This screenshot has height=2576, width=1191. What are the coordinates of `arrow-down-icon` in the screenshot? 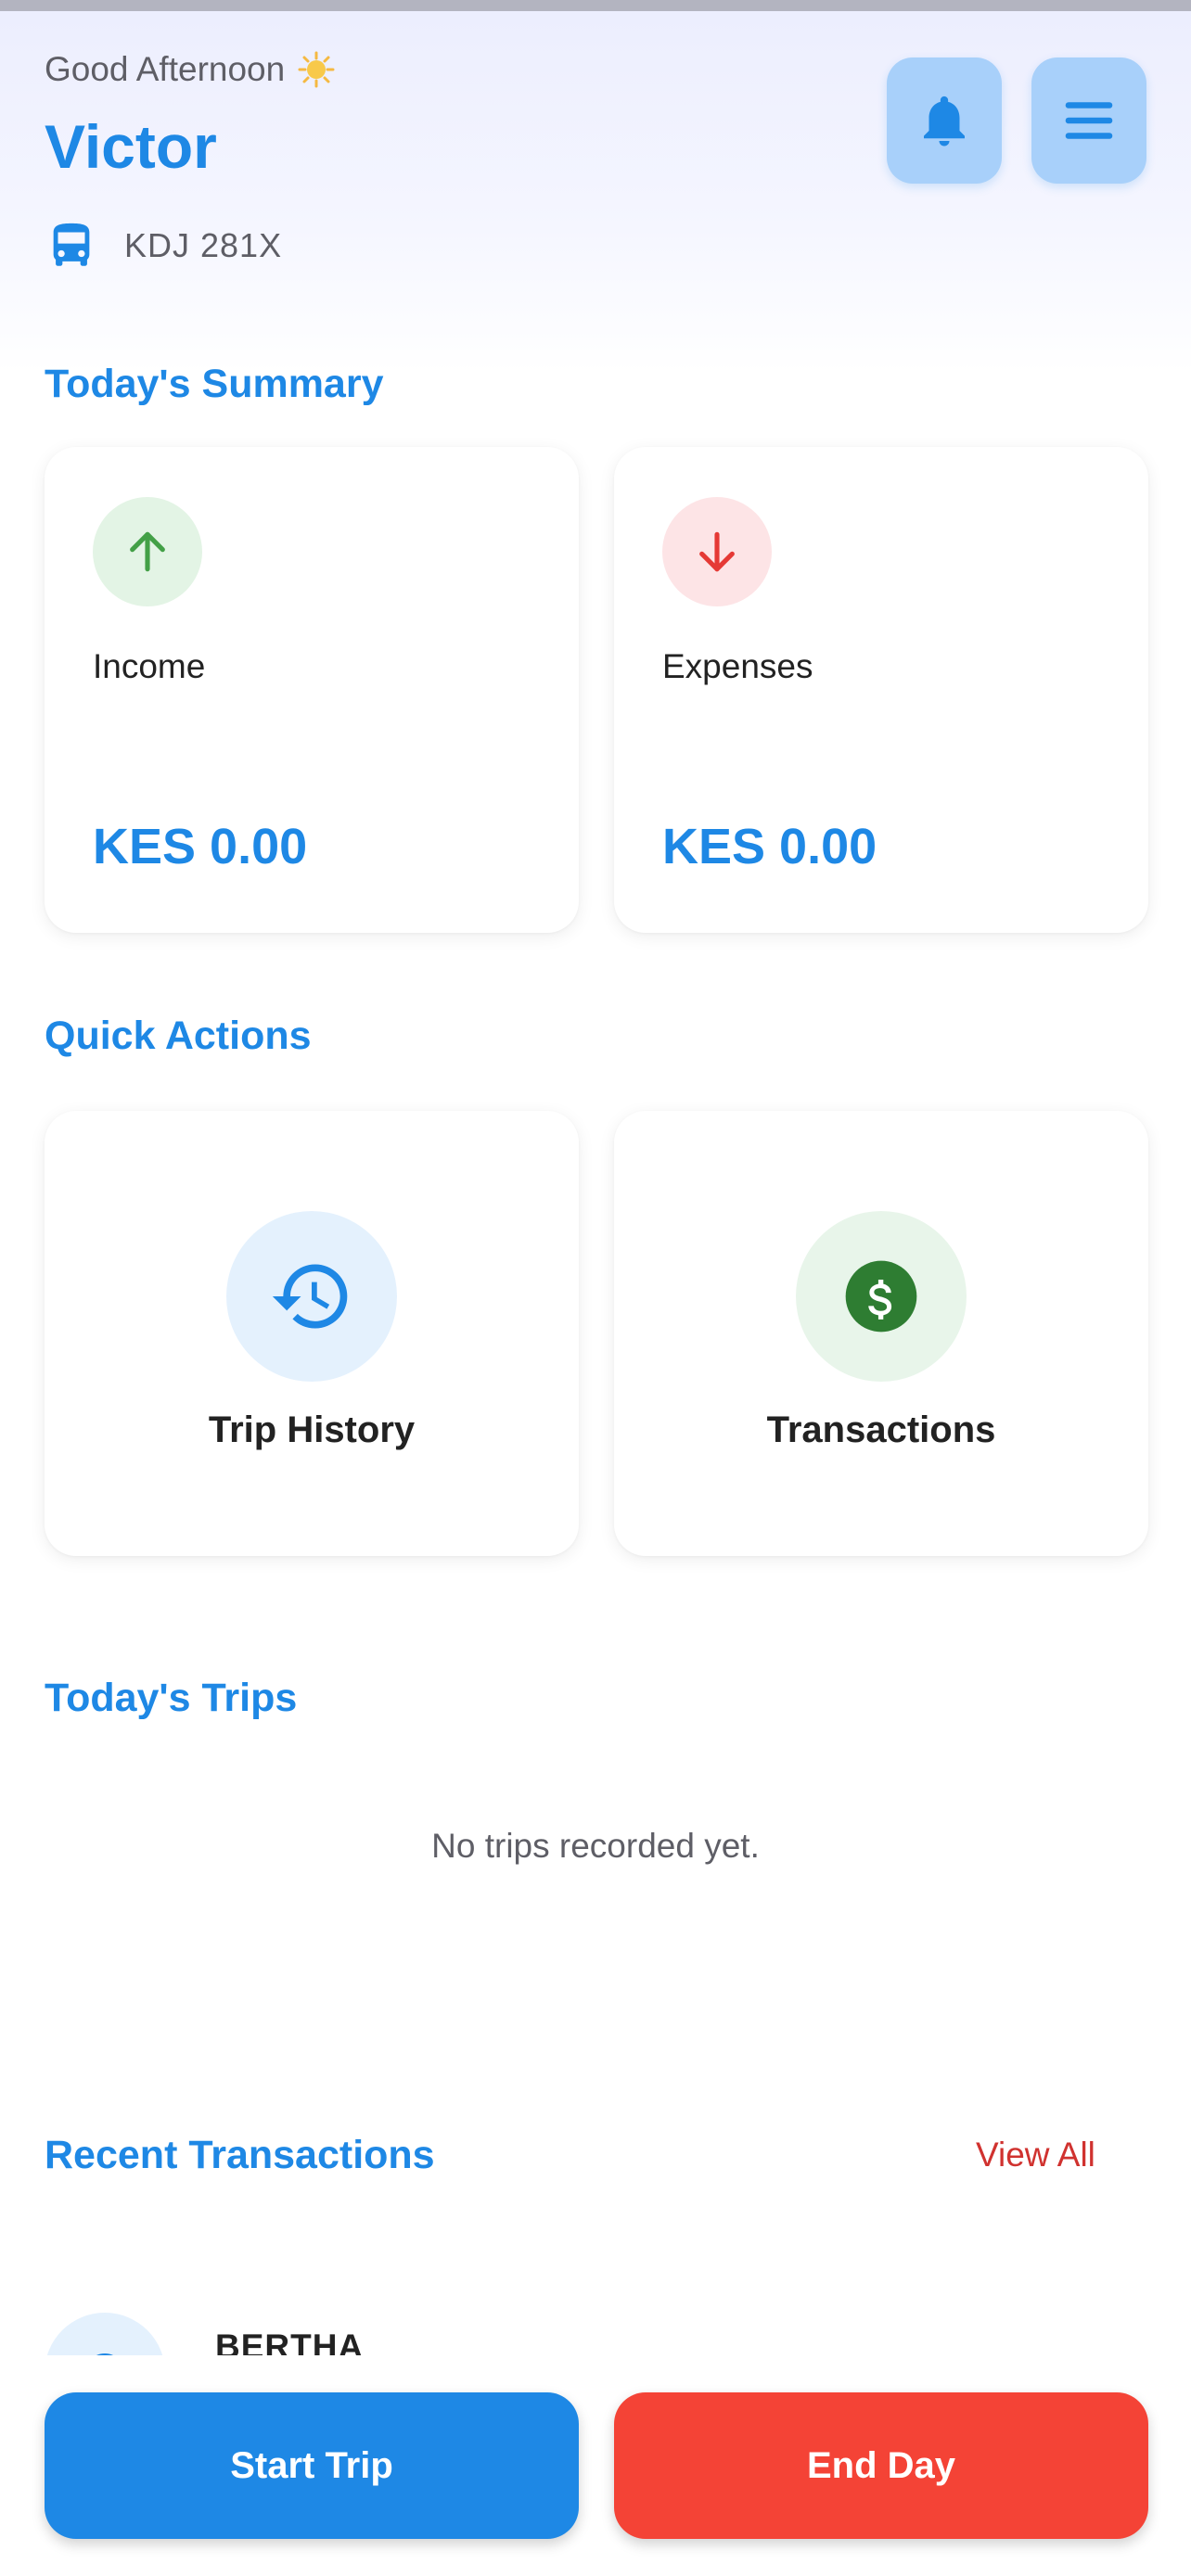 It's located at (717, 551).